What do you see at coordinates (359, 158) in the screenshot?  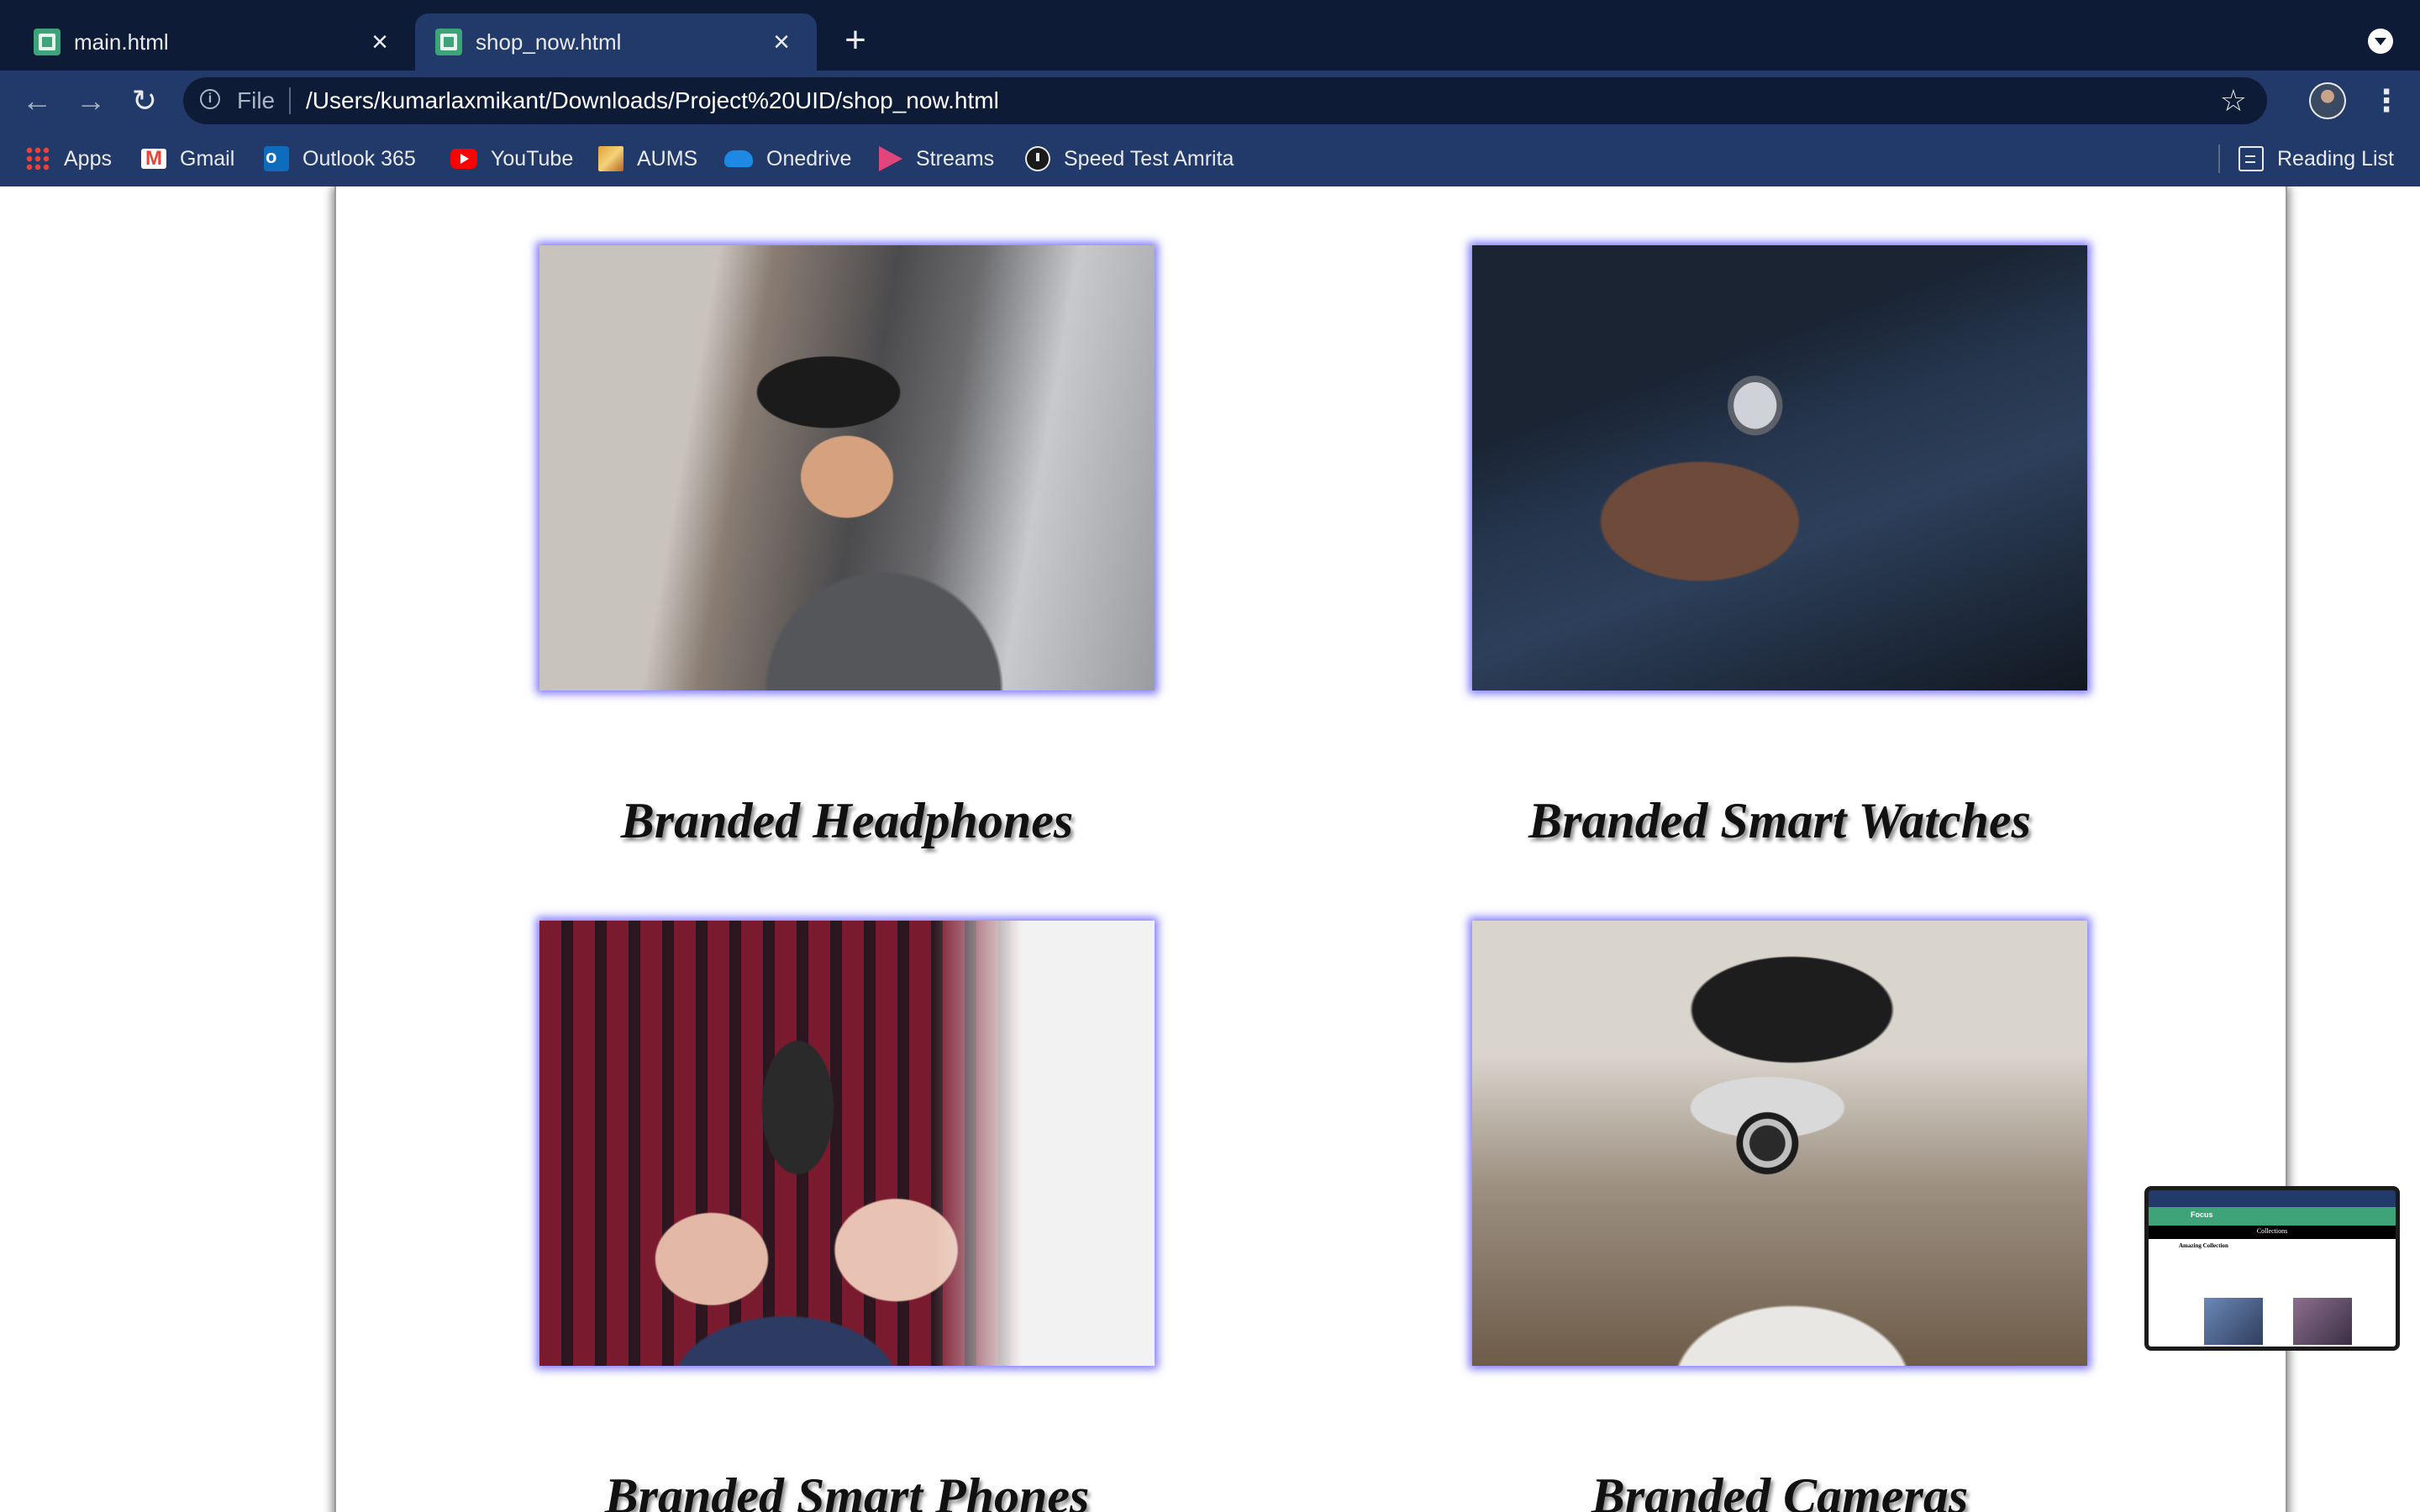 I see `bookmark-label: Outlook 365` at bounding box center [359, 158].